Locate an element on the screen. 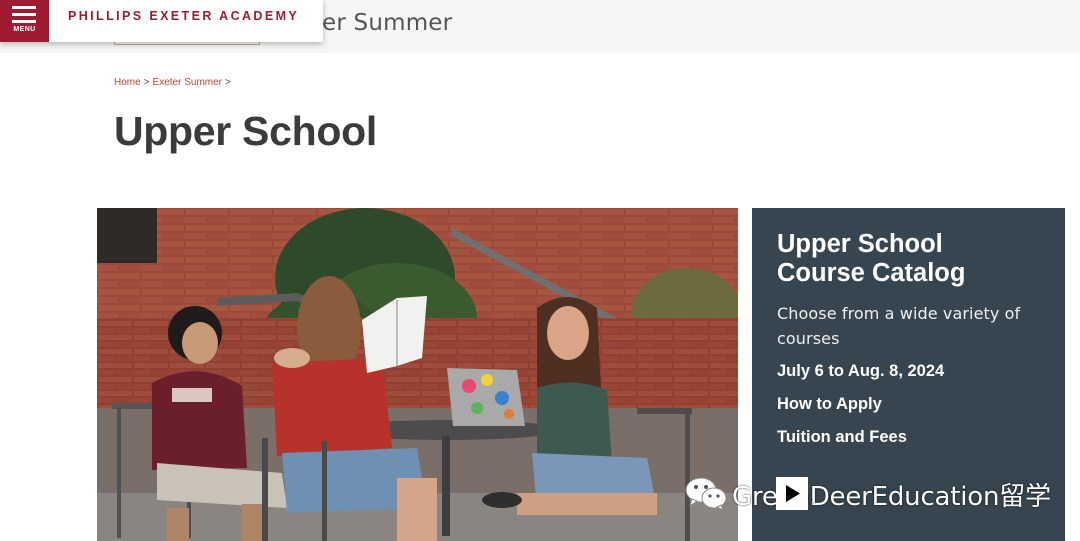 Image resolution: width=1080 pixels, height=541 pixels. page-title: Upper School is located at coordinates (245, 131).